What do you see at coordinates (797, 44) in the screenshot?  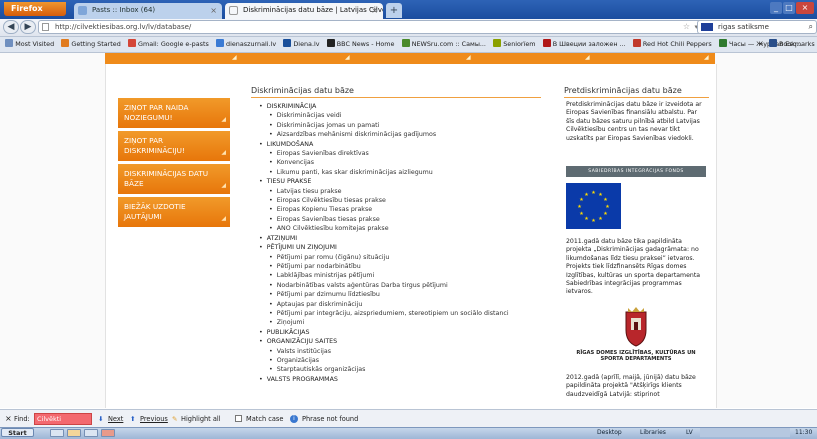 I see `bookmark-label: Bookmarks` at bounding box center [797, 44].